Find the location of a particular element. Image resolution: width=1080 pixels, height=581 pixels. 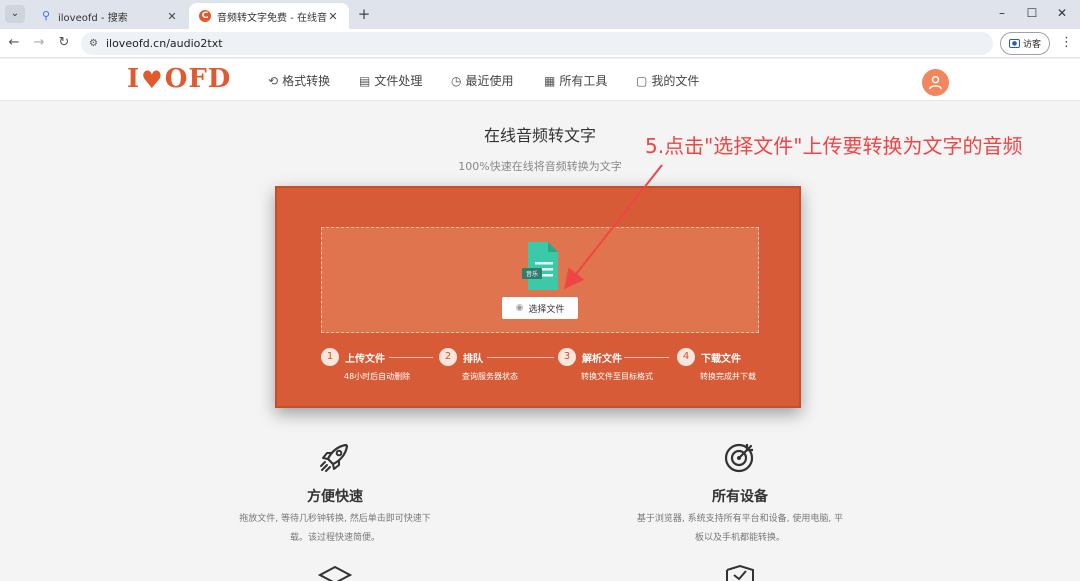

convert-icon: ⟲ is located at coordinates (273, 80).